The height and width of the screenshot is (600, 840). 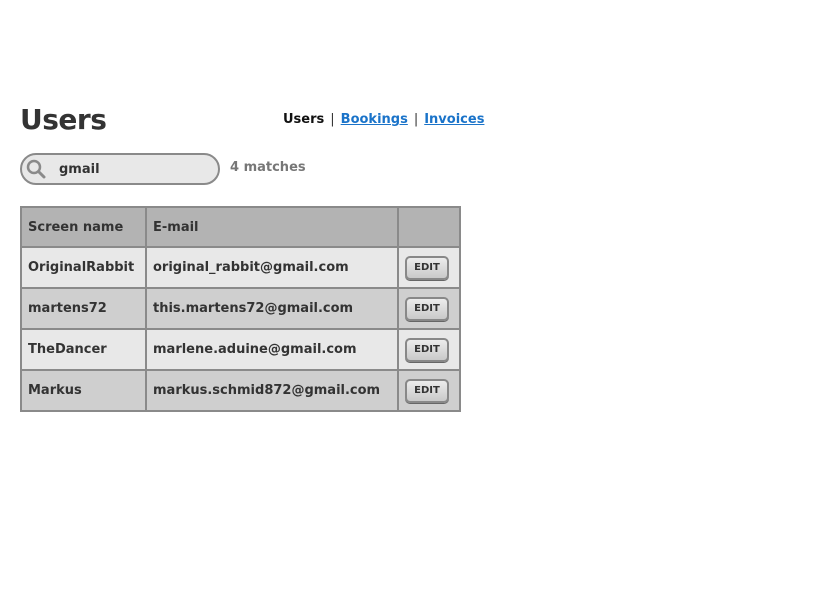 I want to click on page-title: Users, so click(x=63, y=119).